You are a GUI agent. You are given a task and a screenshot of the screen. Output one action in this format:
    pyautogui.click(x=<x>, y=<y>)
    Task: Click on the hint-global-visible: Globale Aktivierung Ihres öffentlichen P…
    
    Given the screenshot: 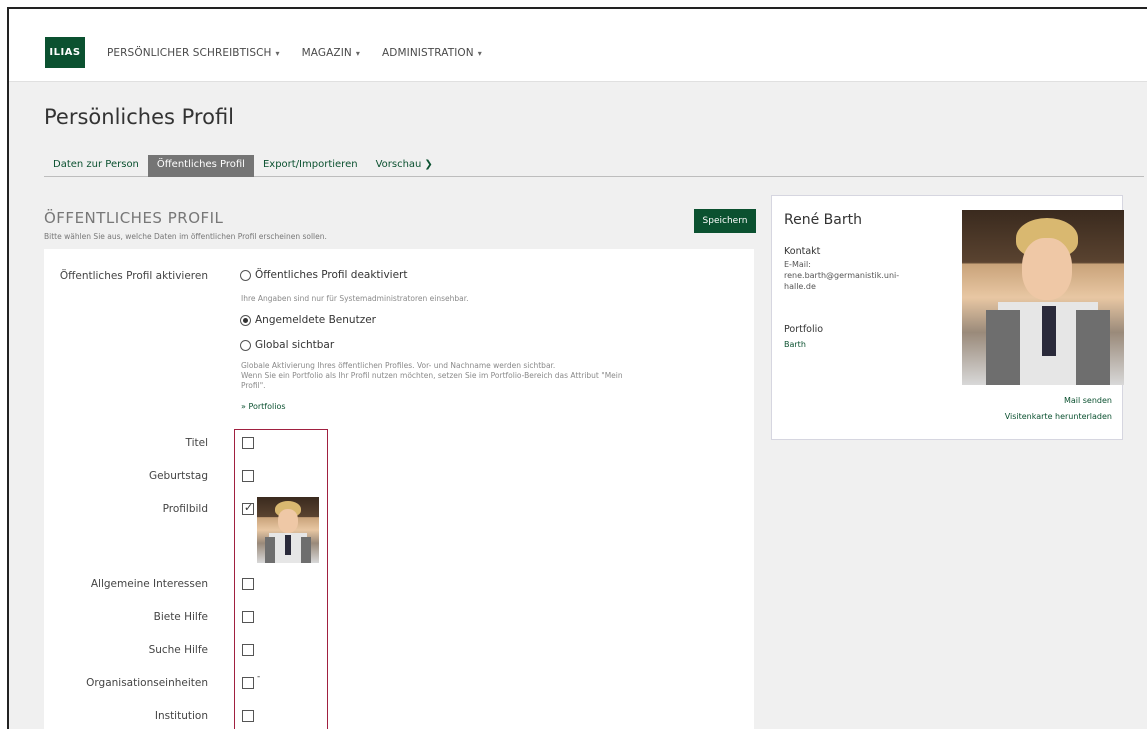 What is the action you would take?
    pyautogui.click(x=491, y=376)
    